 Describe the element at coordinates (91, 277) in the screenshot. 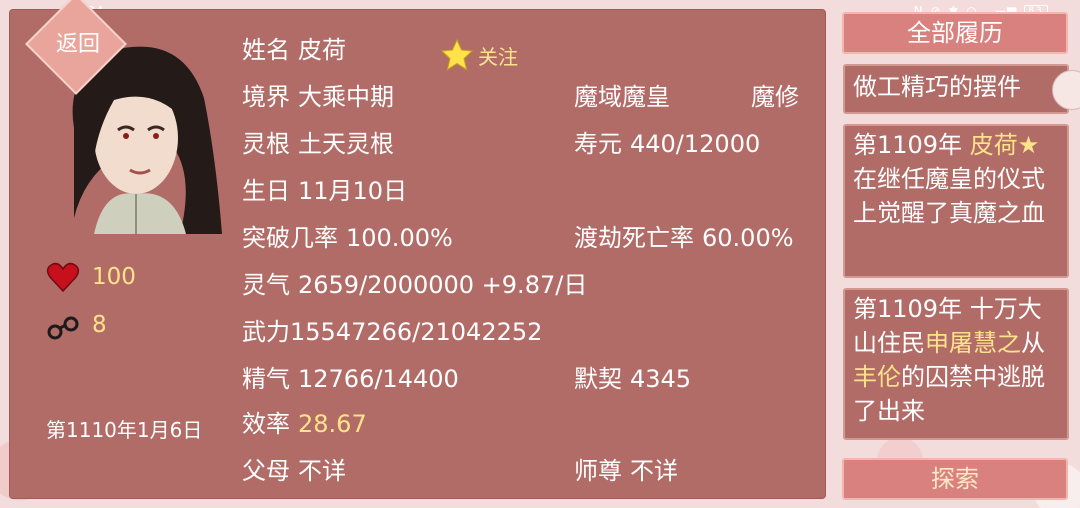

I see `hp-stat: 100` at that location.